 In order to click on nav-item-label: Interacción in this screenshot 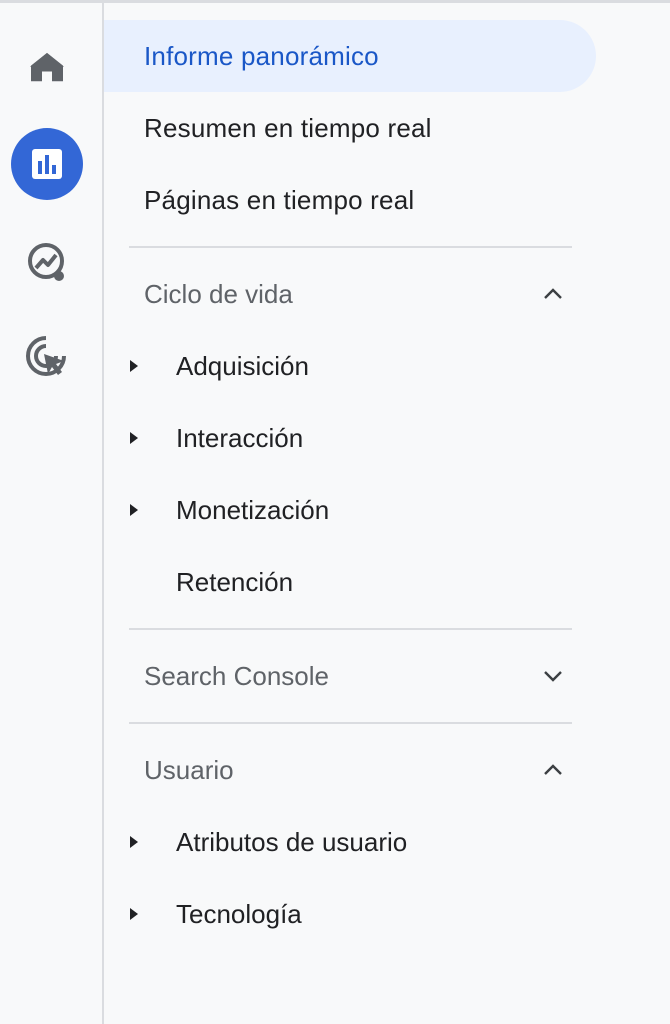, I will do `click(240, 437)`.